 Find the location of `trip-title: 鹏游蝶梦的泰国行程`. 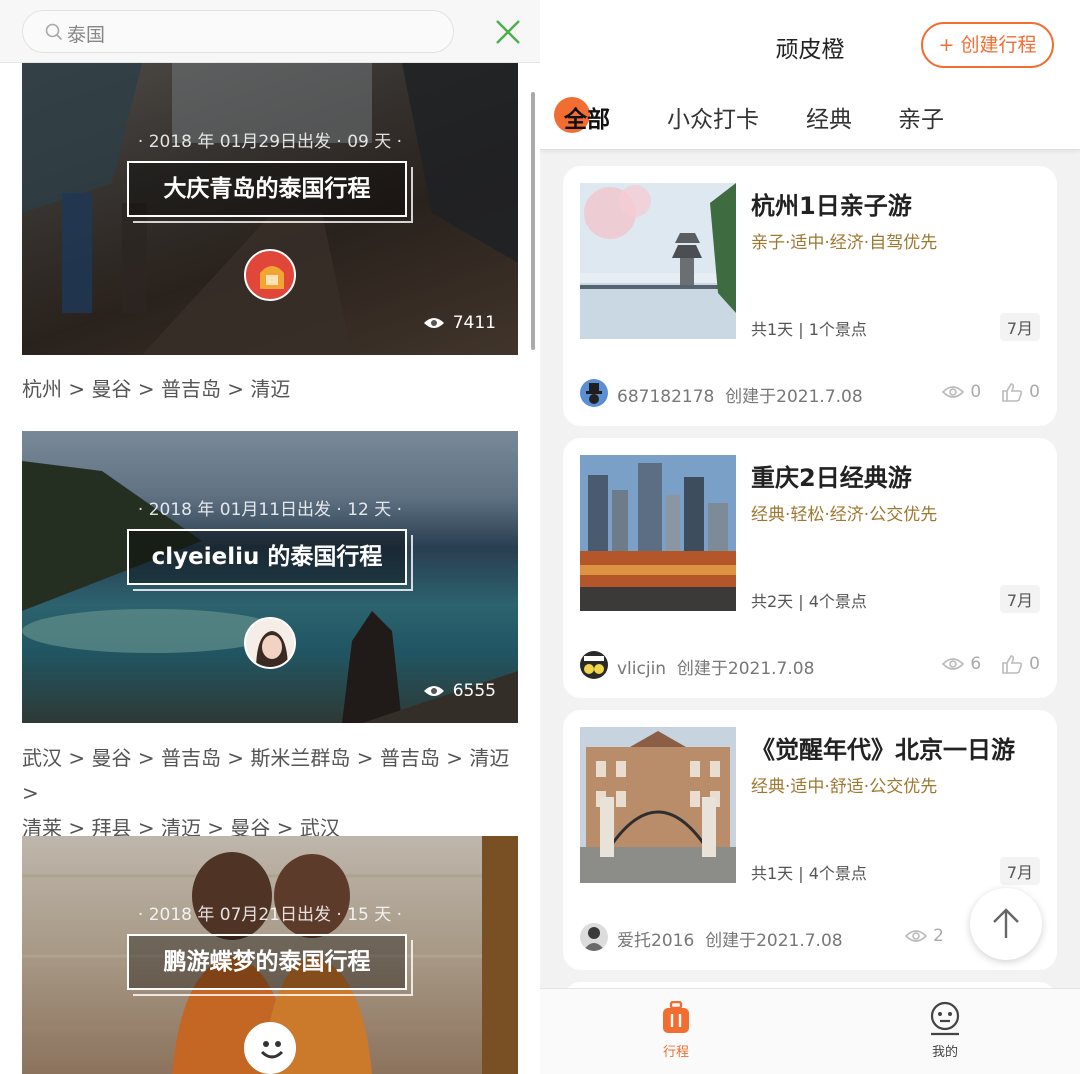

trip-title: 鹏游蝶梦的泰国行程 is located at coordinates (267, 962).